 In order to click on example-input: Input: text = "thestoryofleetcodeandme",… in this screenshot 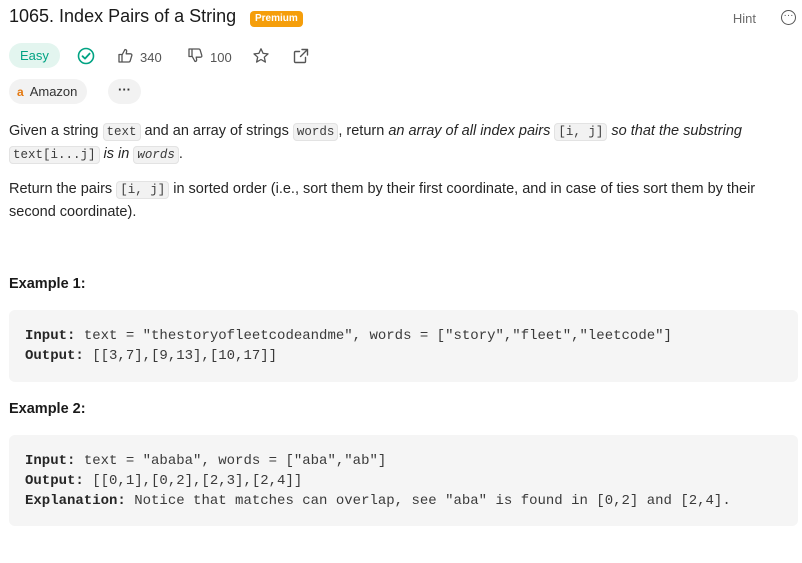, I will do `click(348, 336)`.